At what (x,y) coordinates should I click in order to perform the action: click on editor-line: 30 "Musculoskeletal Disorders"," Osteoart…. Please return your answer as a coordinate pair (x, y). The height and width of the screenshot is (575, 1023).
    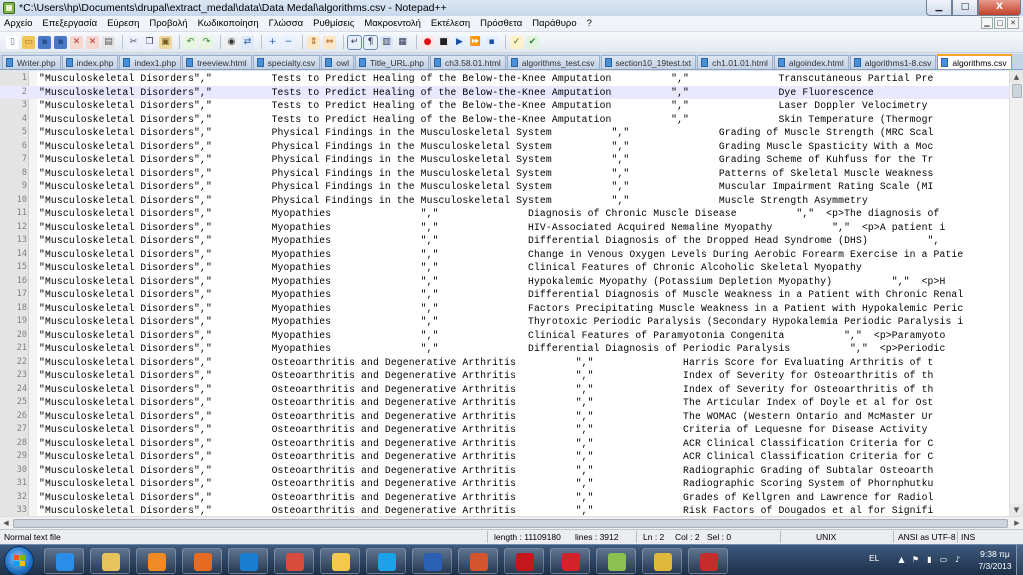
    Looking at the image, I should click on (504, 471).